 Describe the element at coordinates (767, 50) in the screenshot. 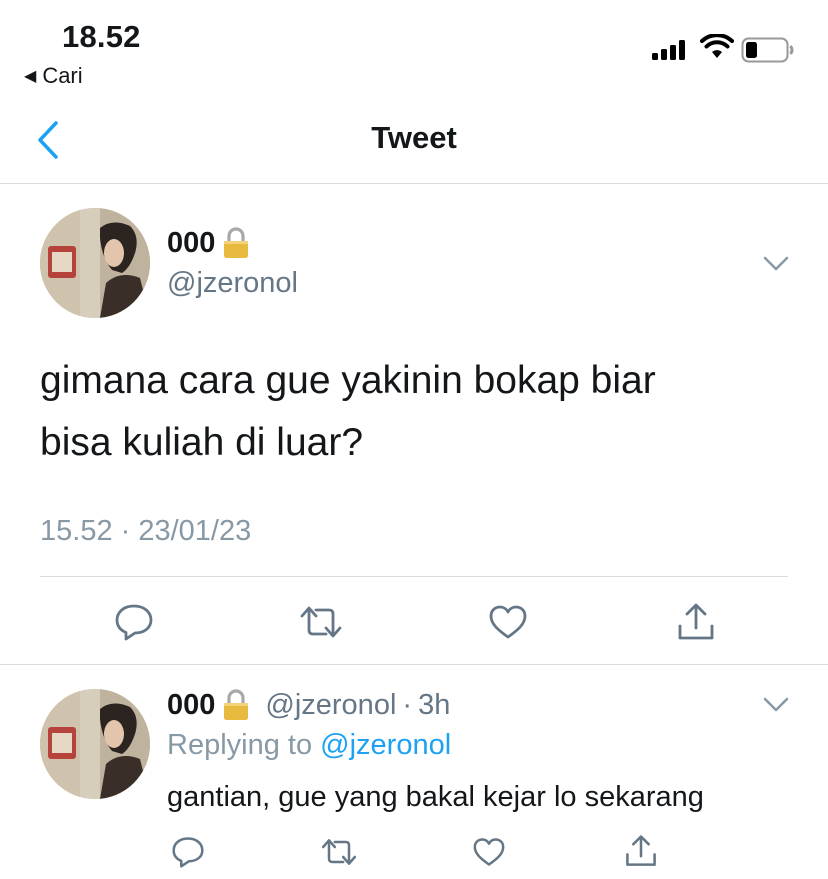

I see `battery-icon` at that location.